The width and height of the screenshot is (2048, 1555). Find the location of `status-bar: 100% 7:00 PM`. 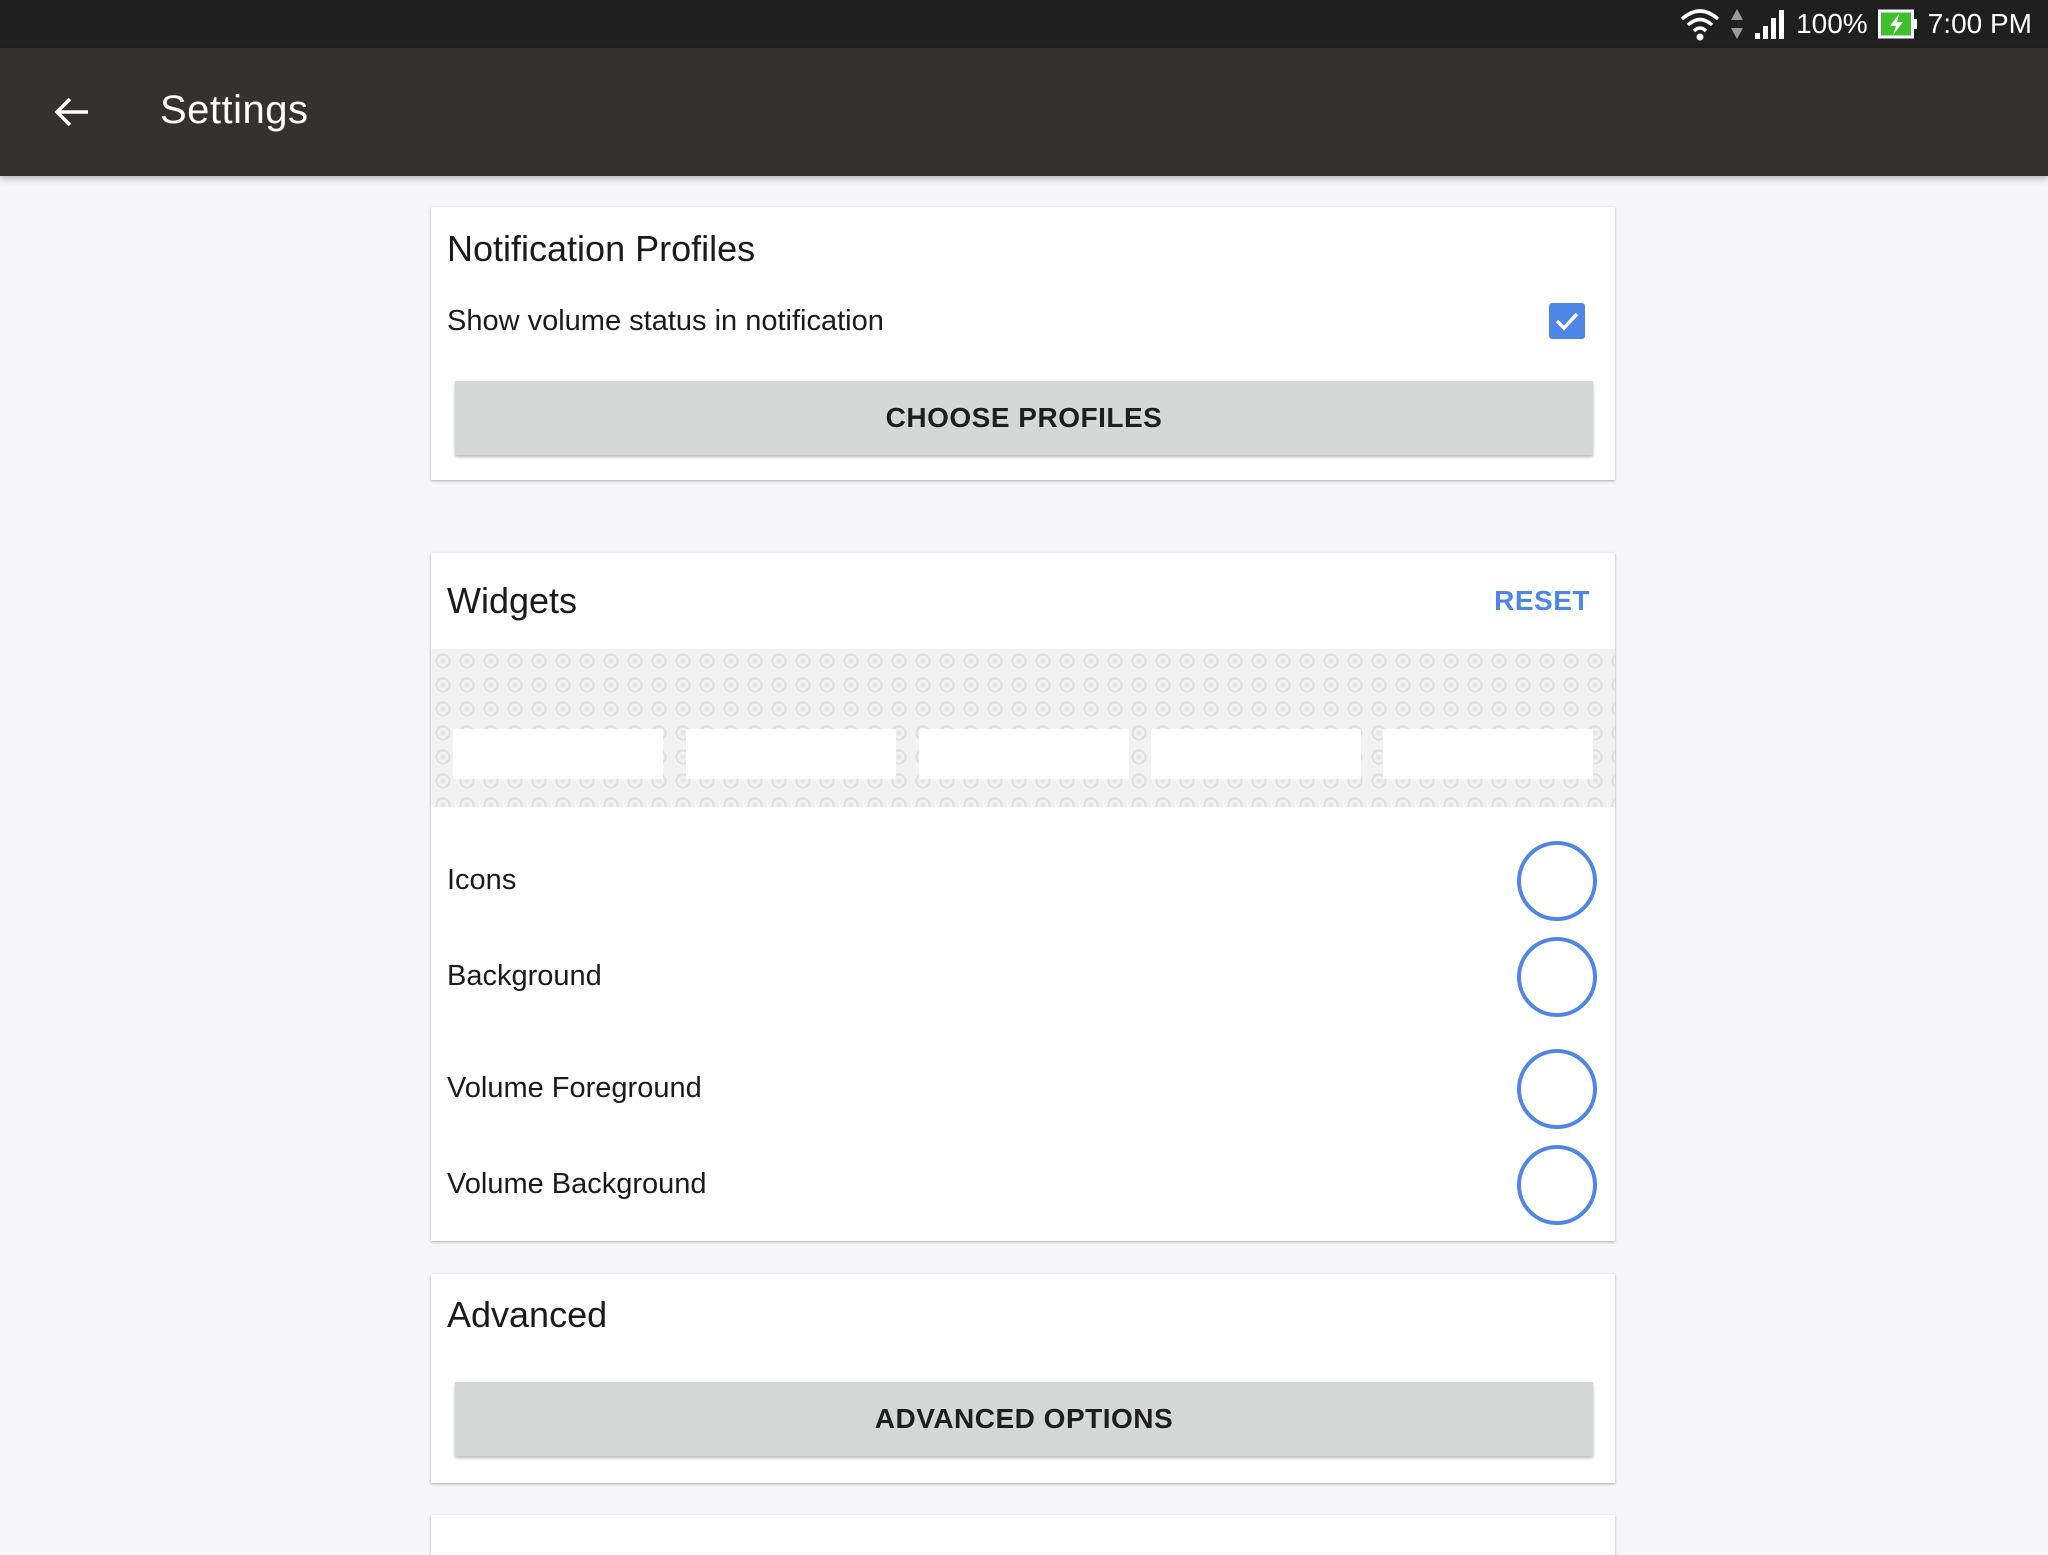

status-bar: 100% 7:00 PM is located at coordinates (1024, 24).